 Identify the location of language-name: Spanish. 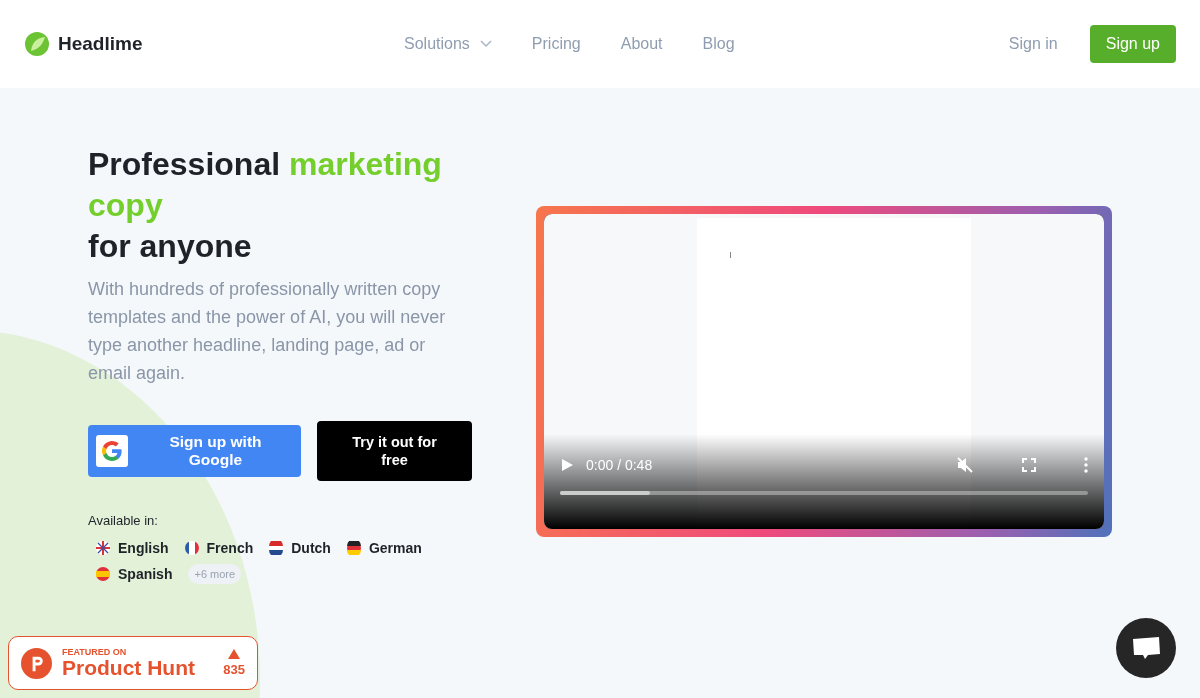
(145, 574).